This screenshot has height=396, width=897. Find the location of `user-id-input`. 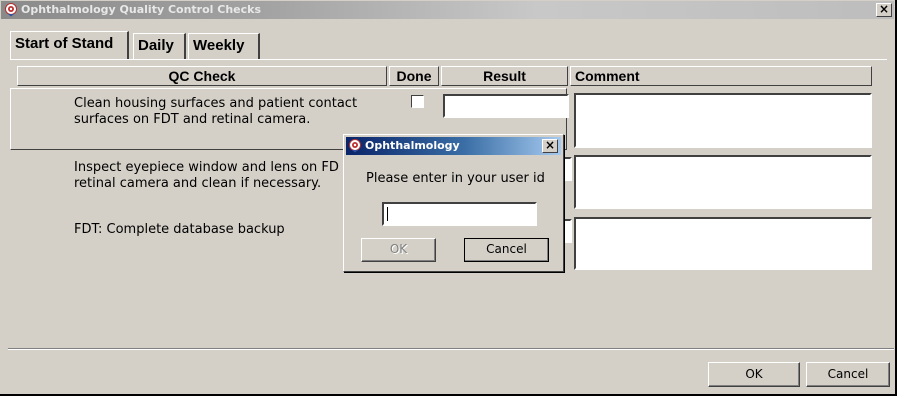

user-id-input is located at coordinates (459, 214).